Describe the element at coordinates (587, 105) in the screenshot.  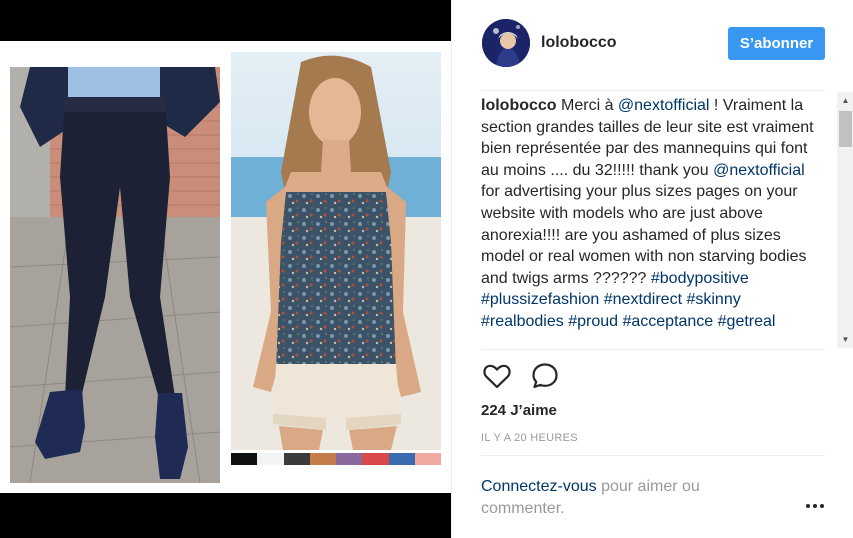
I see `comment-text-segment: Merci à` at that location.